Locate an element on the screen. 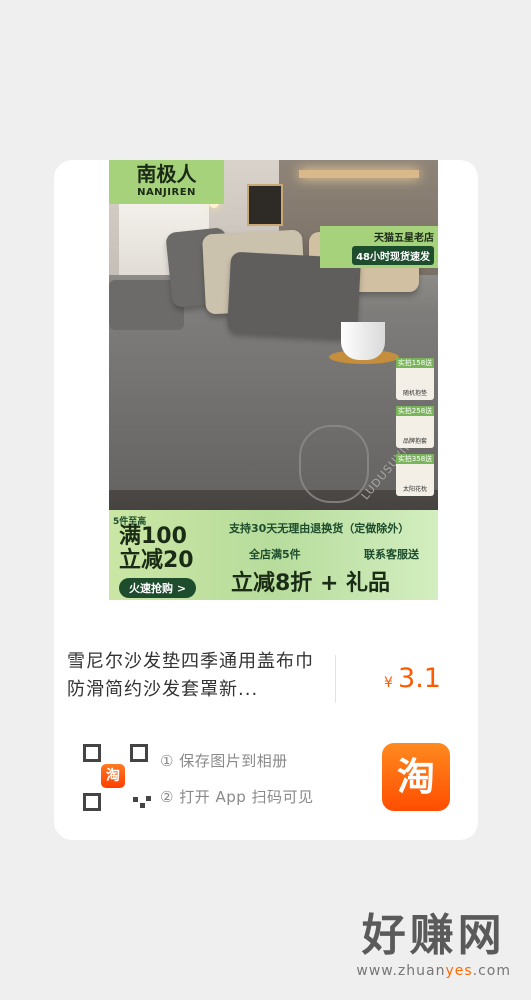  watermark-url-highlight: yes is located at coordinates (459, 971).